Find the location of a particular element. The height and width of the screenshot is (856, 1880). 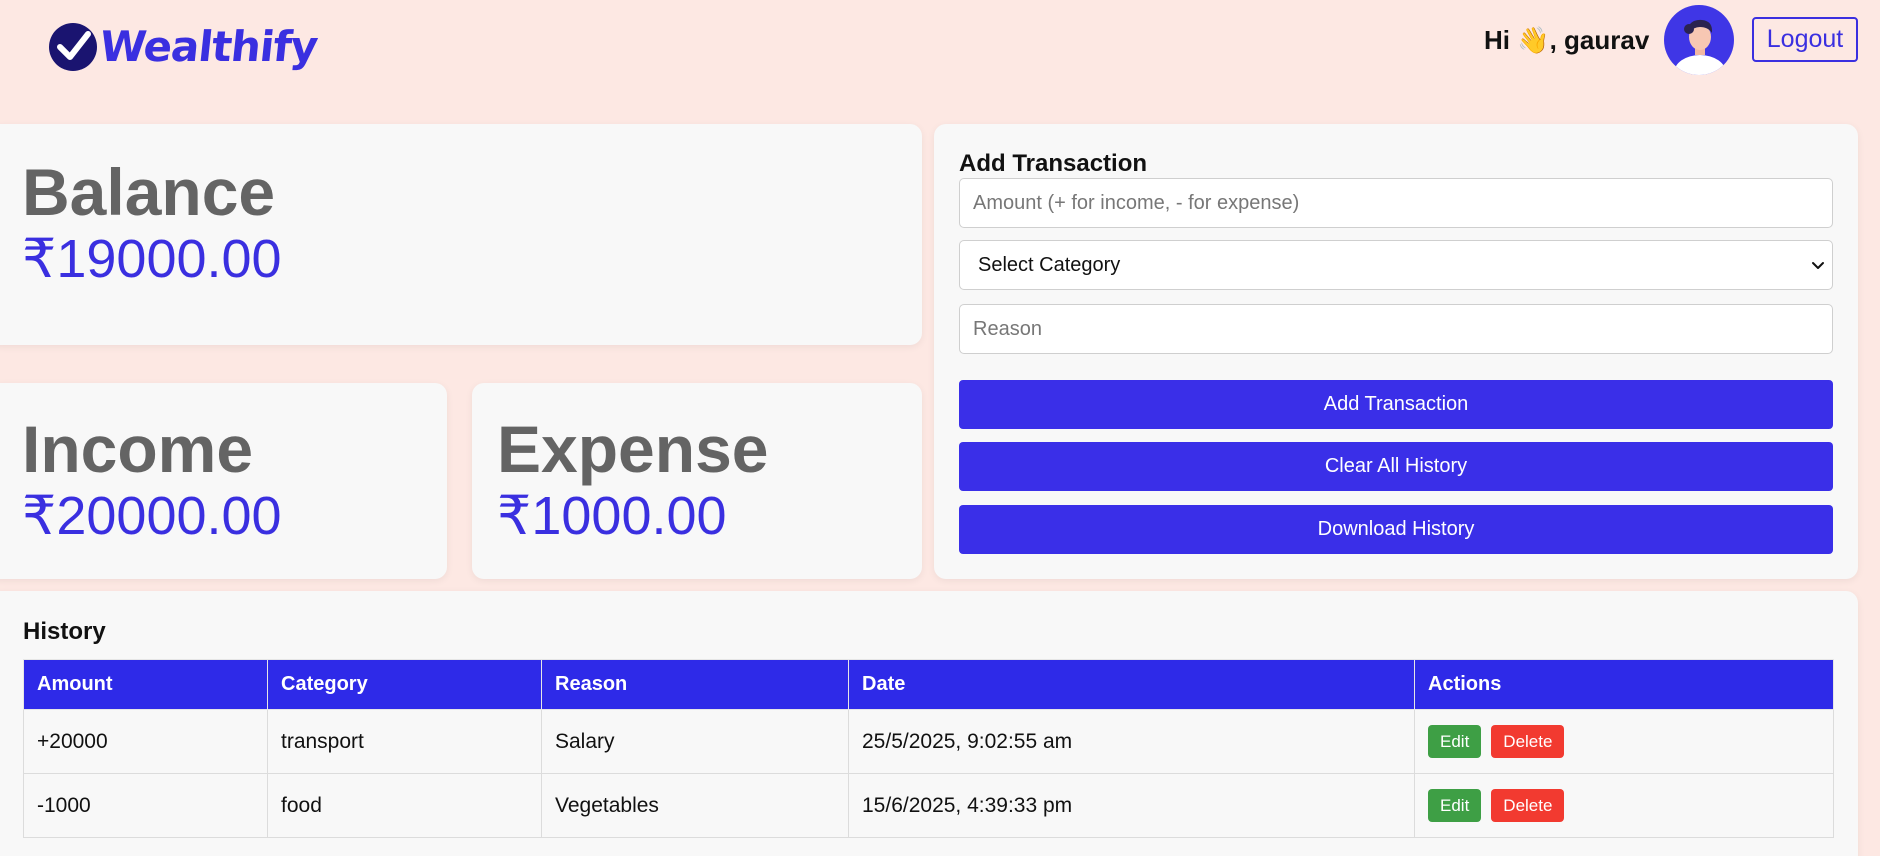

avatar-person-icon is located at coordinates (1700, 47).